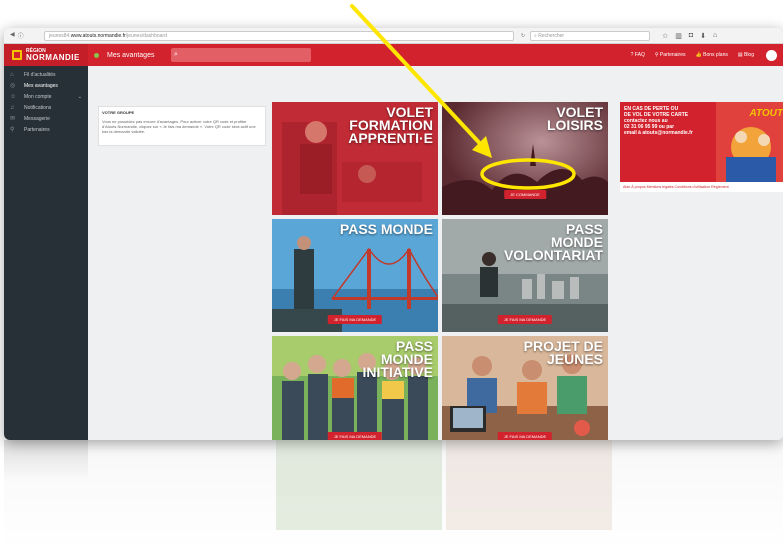 The height and width of the screenshot is (560, 783). I want to click on tile-title-line: APPRENTI·E, so click(390, 138).